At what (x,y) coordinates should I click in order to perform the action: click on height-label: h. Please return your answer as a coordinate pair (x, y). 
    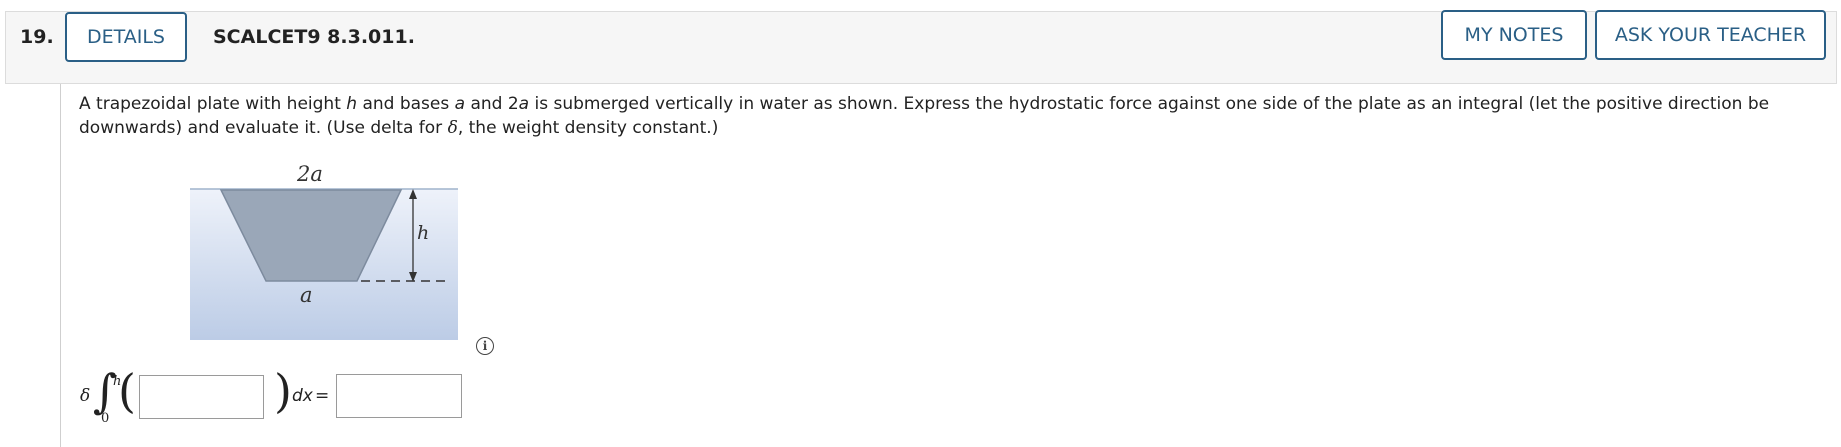
    Looking at the image, I should click on (423, 233).